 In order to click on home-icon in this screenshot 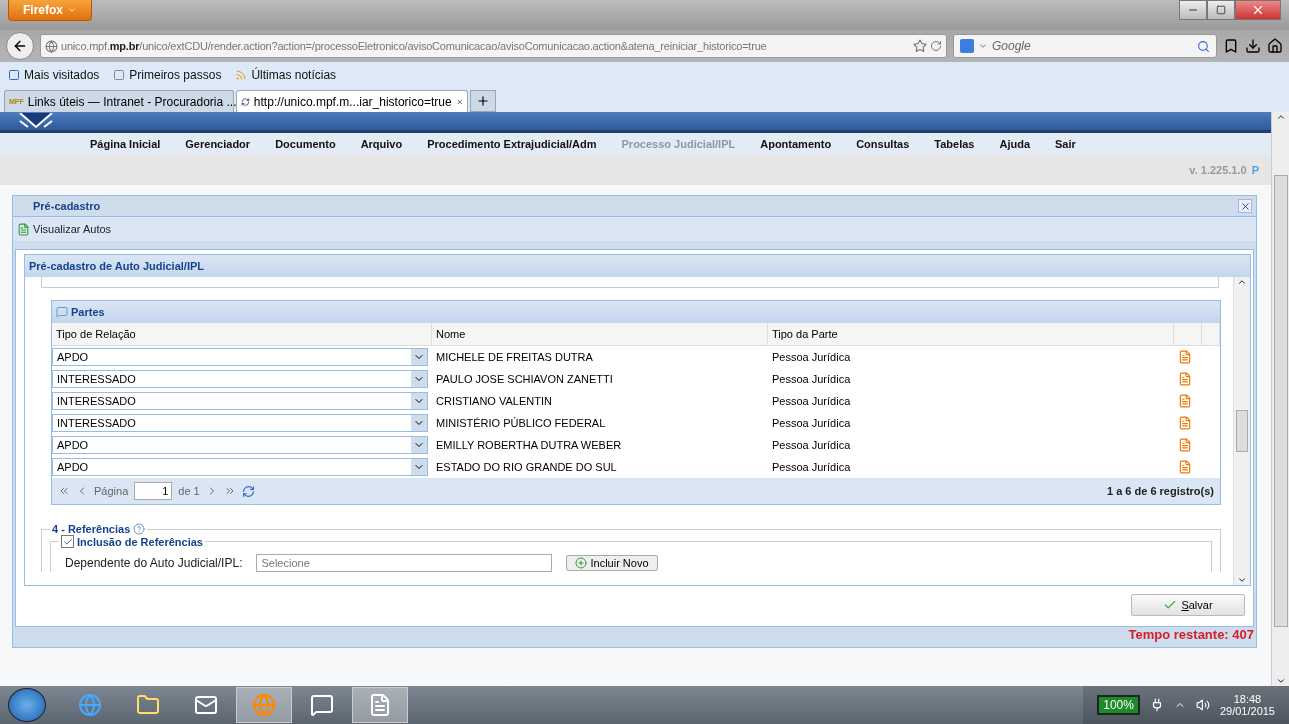, I will do `click(1275, 46)`.